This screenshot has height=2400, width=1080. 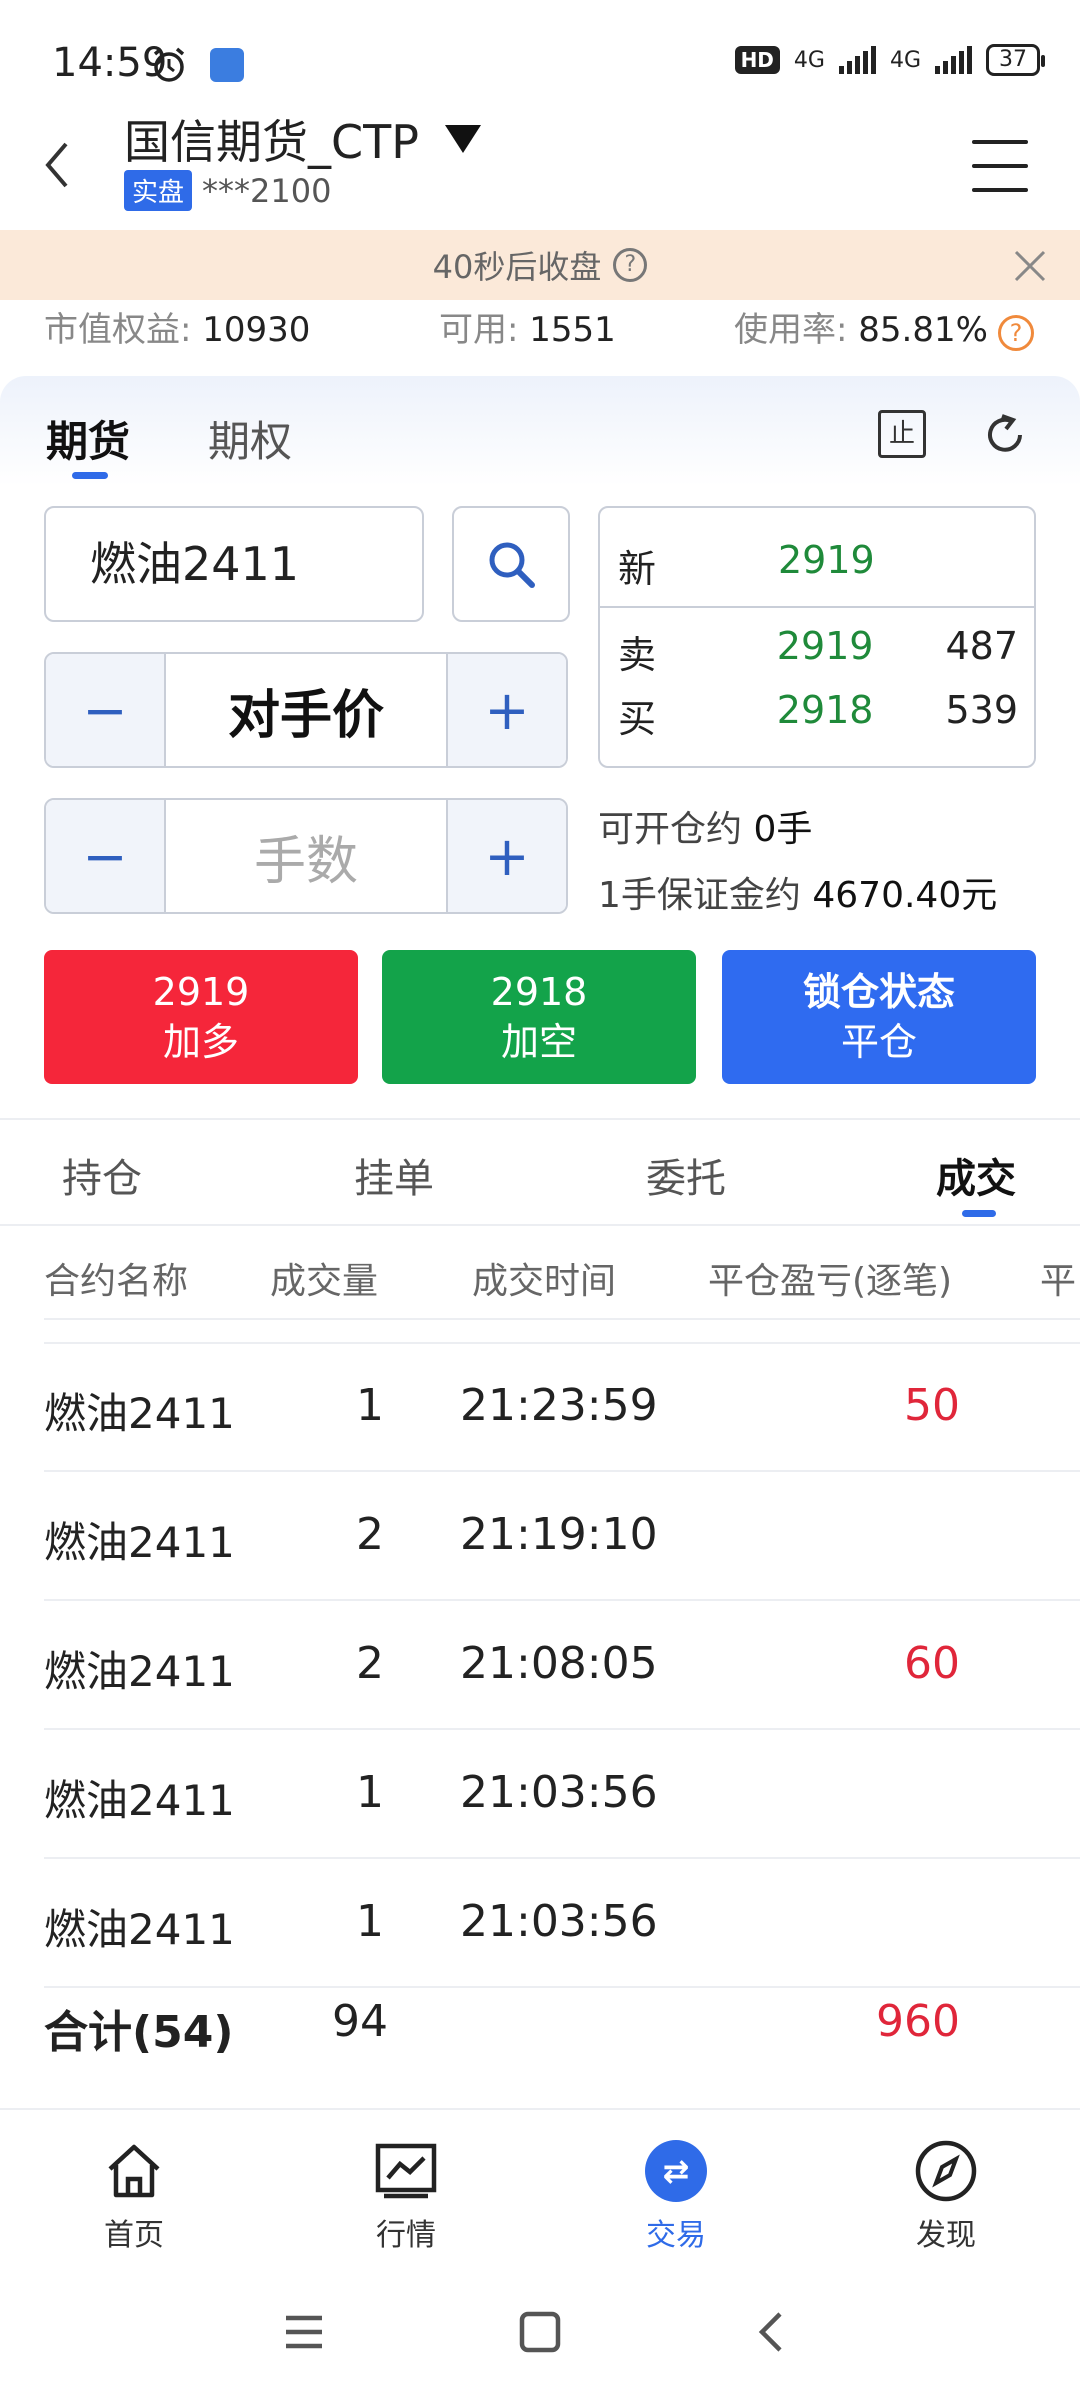 What do you see at coordinates (540, 2036) in the screenshot?
I see `table-total-row: 合计(54) 94 960` at bounding box center [540, 2036].